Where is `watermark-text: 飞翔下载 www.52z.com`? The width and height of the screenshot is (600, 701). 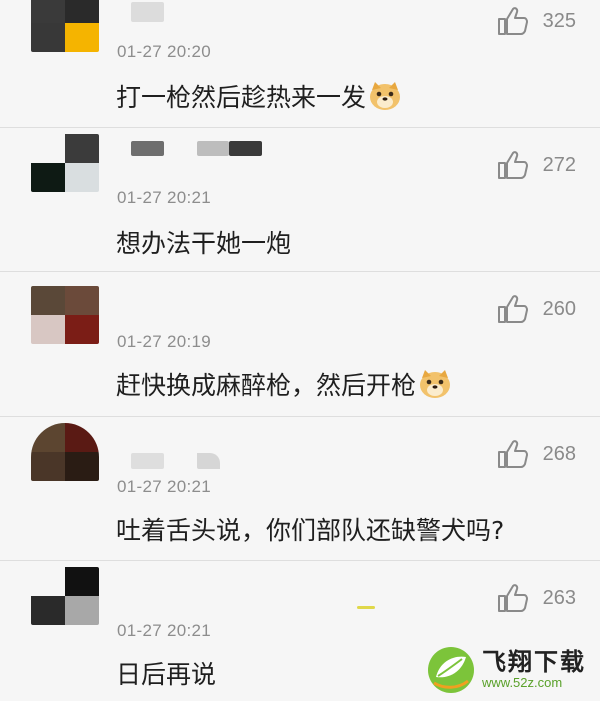
watermark-text: 飞翔下载 www.52z.com is located at coordinates (534, 670).